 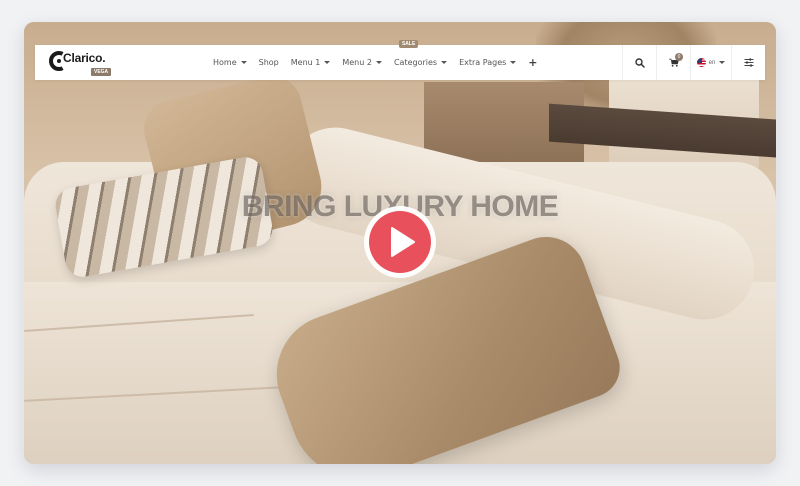 I want to click on sliders-icon, so click(x=748, y=62).